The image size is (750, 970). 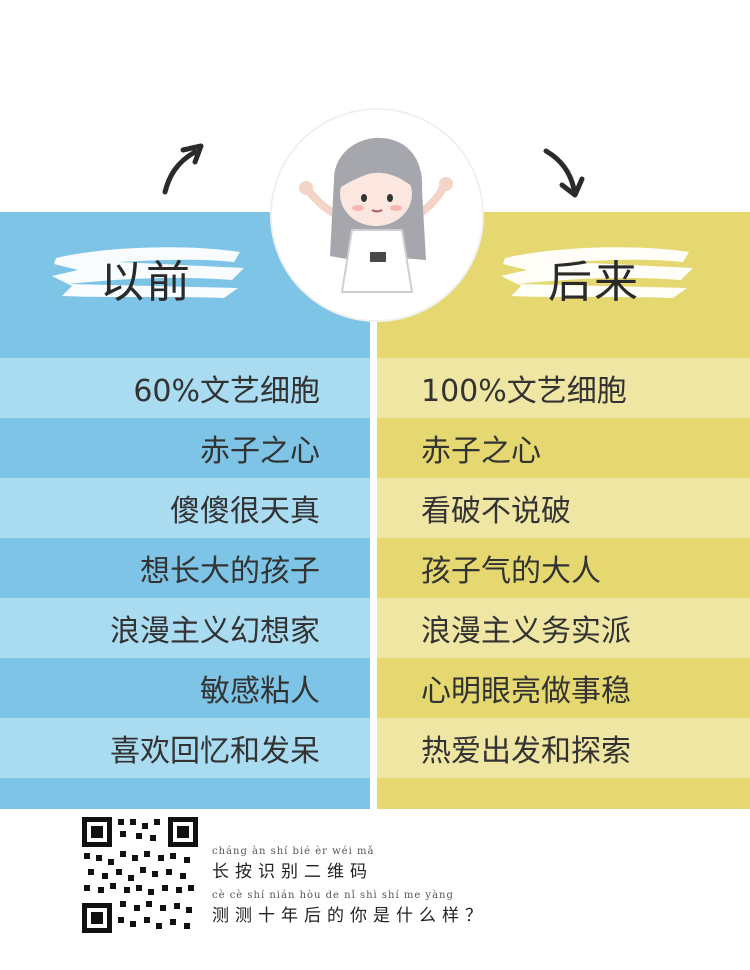 I want to click on caption-pinyin-1: cháng àn shí bié èr wéi mǎ, so click(x=293, y=851).